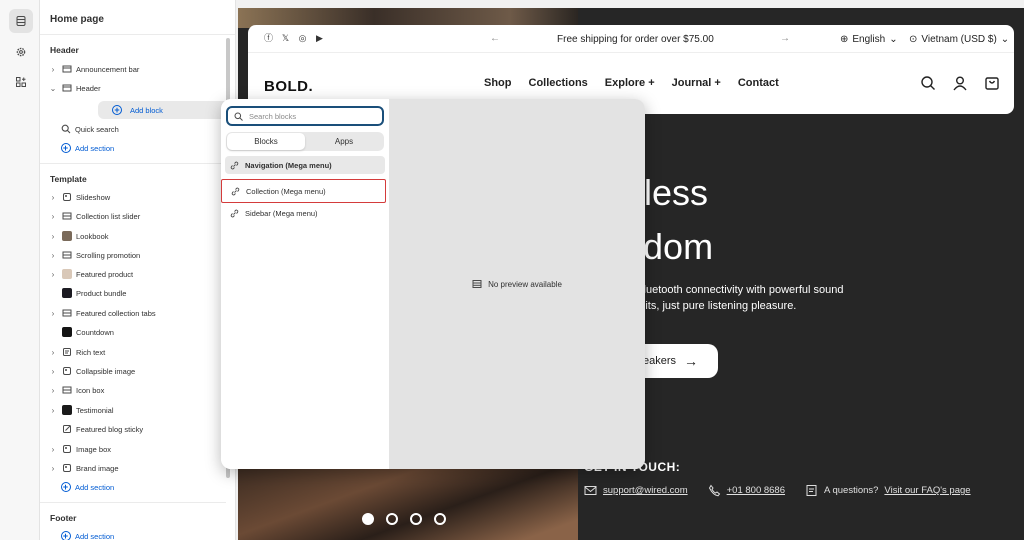 This screenshot has width=1024, height=540. Describe the element at coordinates (408, 503) in the screenshot. I see `hero-image` at that location.